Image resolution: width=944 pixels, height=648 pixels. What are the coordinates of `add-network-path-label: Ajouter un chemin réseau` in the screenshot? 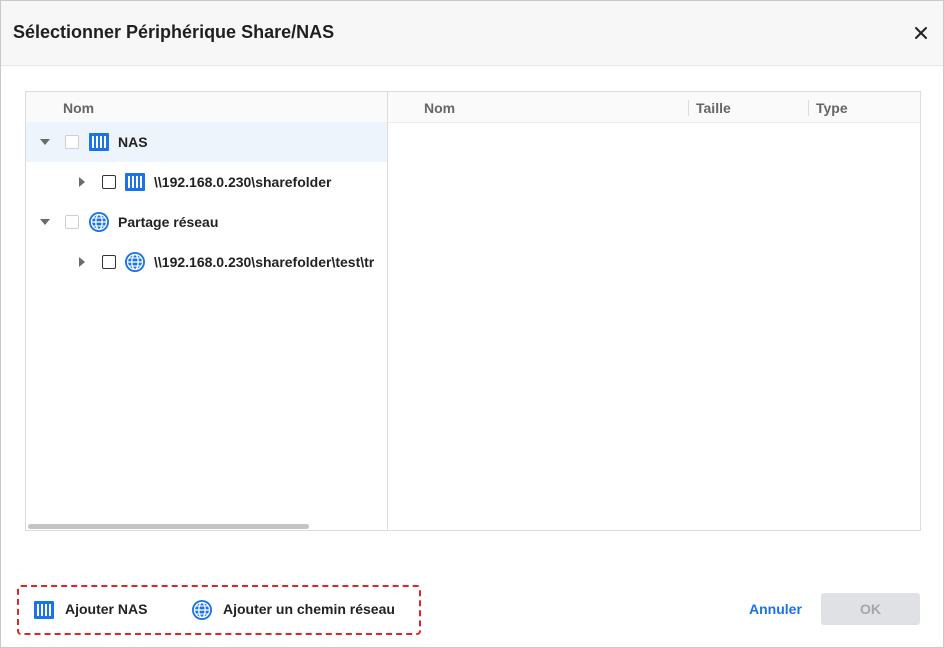 It's located at (309, 609).